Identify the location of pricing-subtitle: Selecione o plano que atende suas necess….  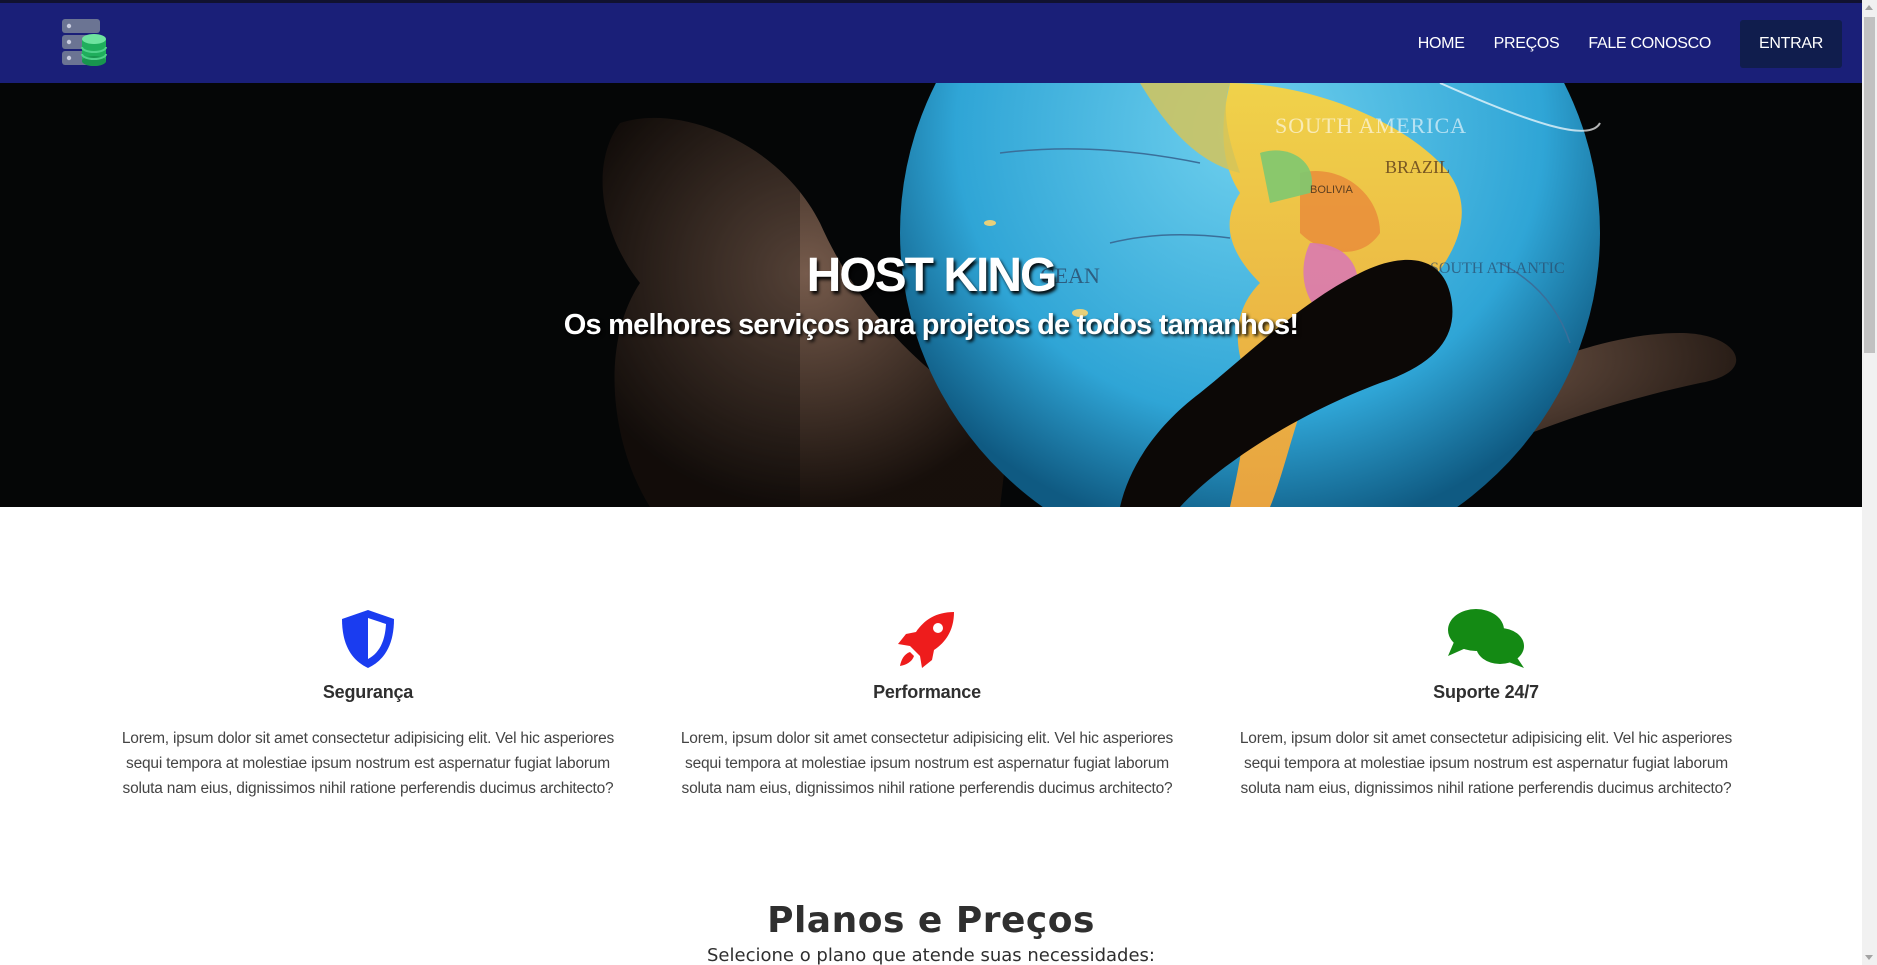
(931, 955).